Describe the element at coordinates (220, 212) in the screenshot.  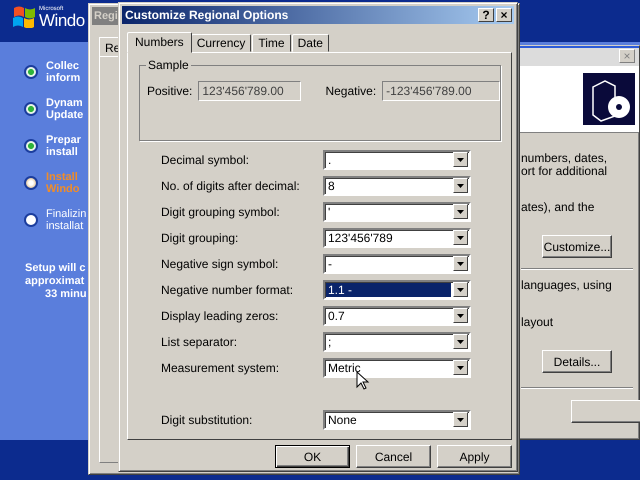
I see `setting-label: Digit grouping symbol:` at that location.